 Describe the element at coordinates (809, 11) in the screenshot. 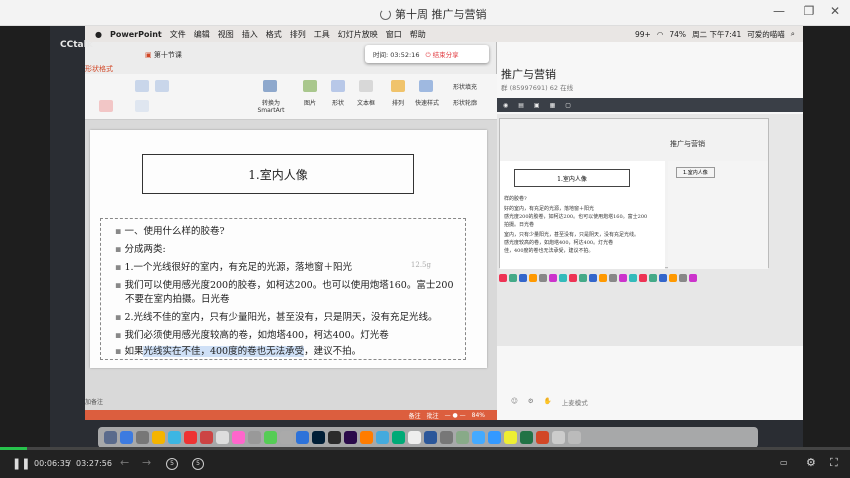

I see `maximize-button: ❐` at that location.